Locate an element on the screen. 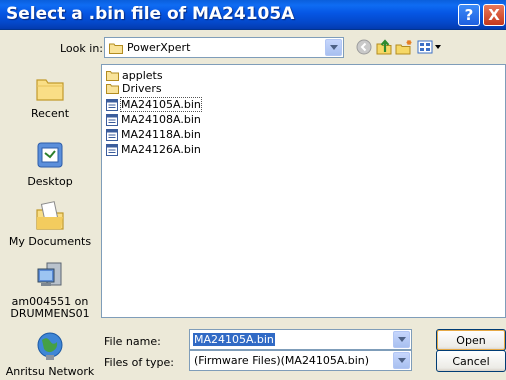  place-label-my-computer: am004551 on DRUMMENS01 is located at coordinates (50, 307).